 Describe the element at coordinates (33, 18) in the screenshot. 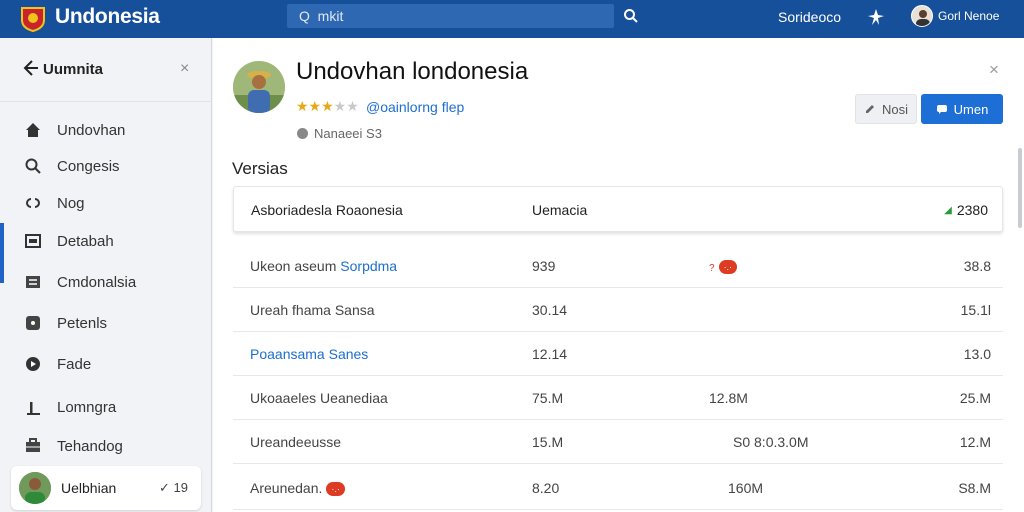

I see `app-logo-icon` at that location.